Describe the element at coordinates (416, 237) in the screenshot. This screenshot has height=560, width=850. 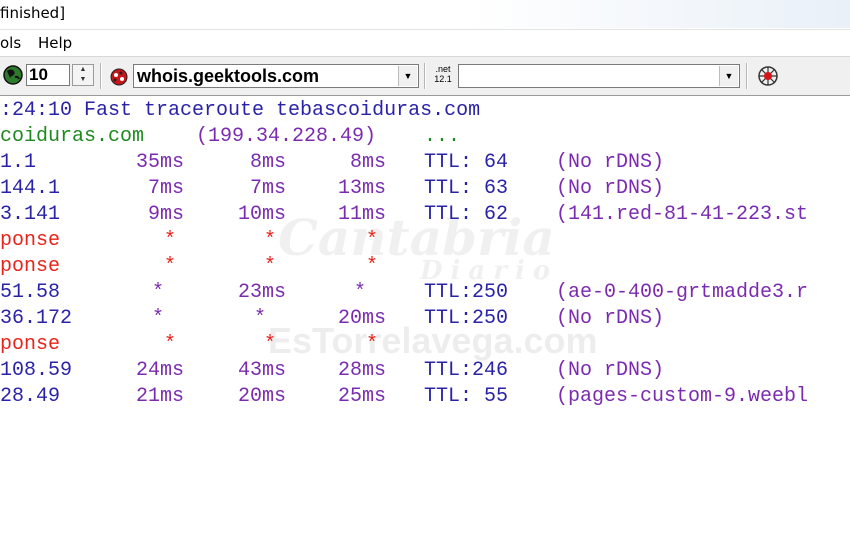
I see `watermark-brand: Cantabria` at that location.